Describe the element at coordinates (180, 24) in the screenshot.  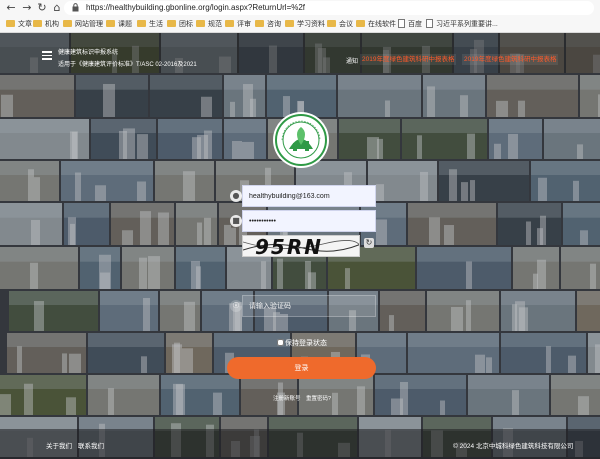
I see `bookmark-item: 团标` at that location.